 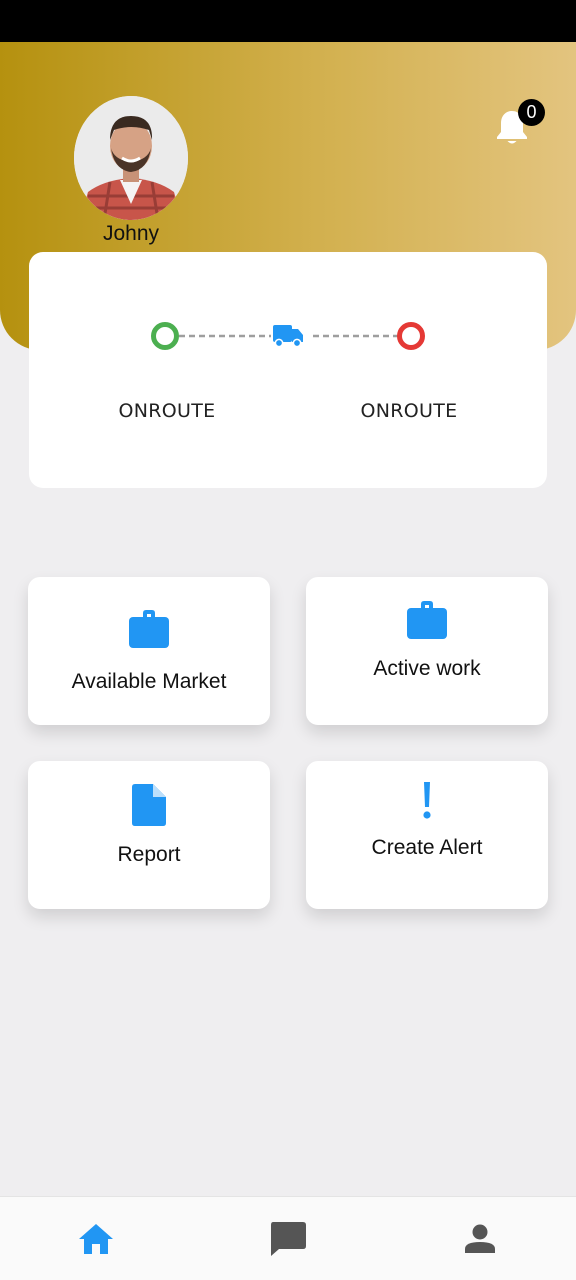 What do you see at coordinates (149, 651) in the screenshot?
I see `available-market-button: Available Market` at bounding box center [149, 651].